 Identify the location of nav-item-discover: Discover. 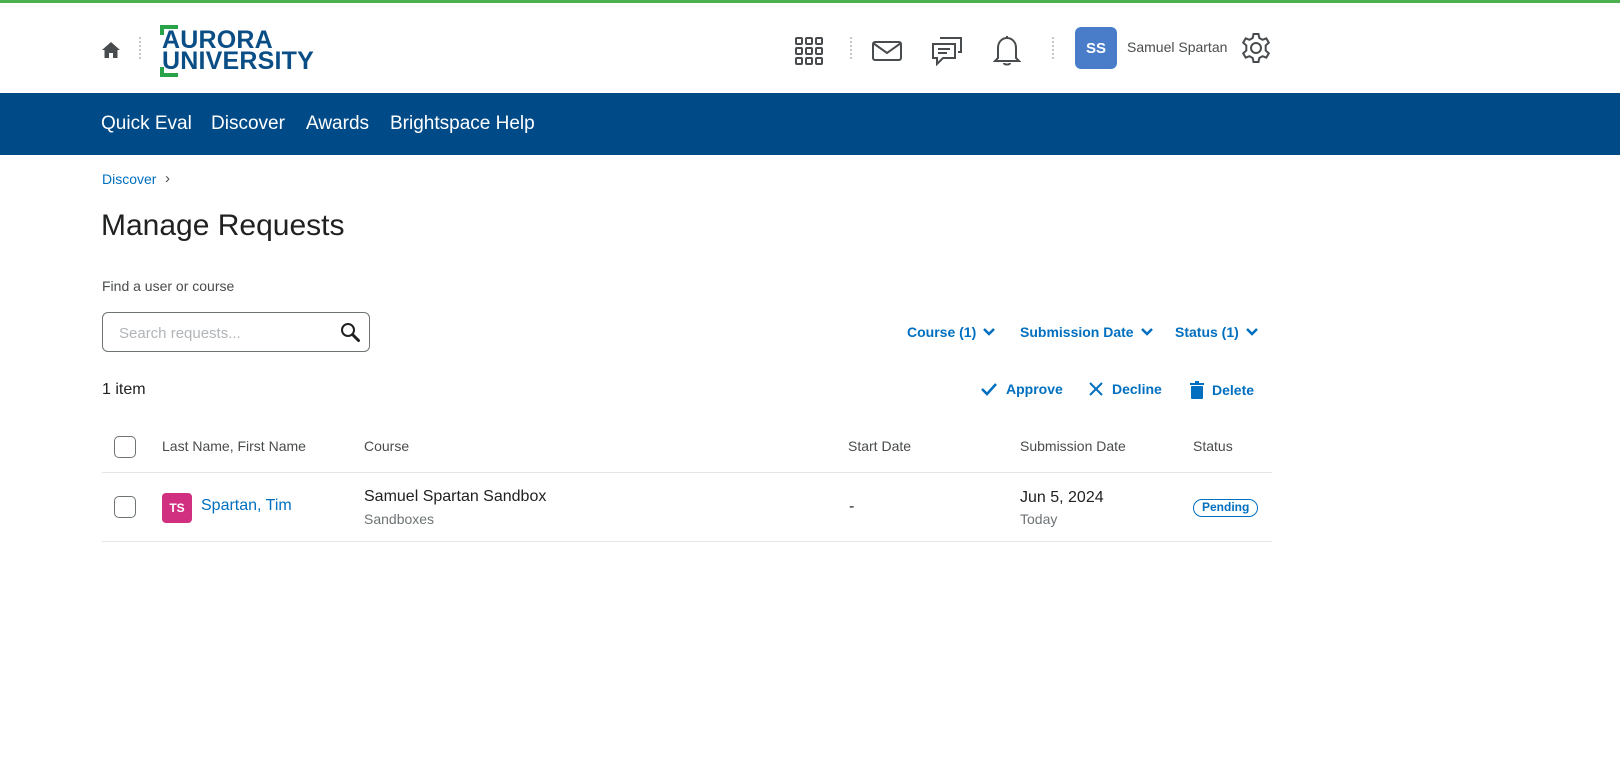
(248, 124).